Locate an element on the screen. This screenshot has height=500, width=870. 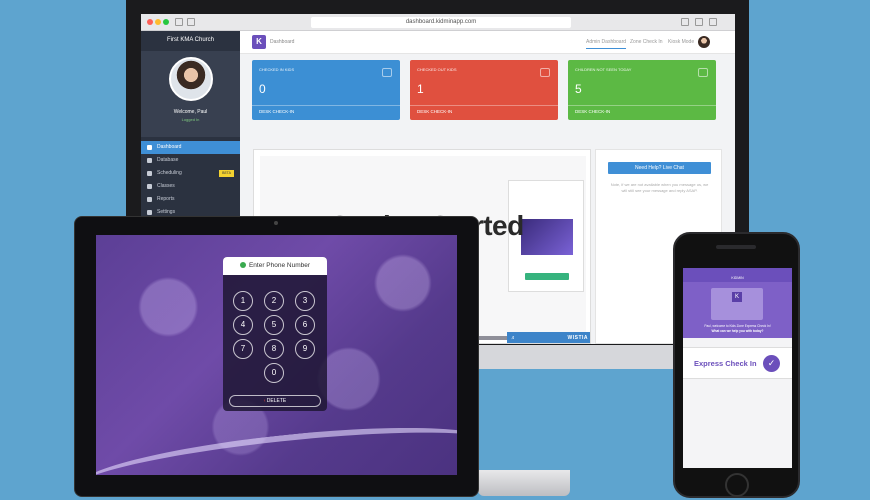
sidebar-item-database: Database is located at coordinates (190, 160).